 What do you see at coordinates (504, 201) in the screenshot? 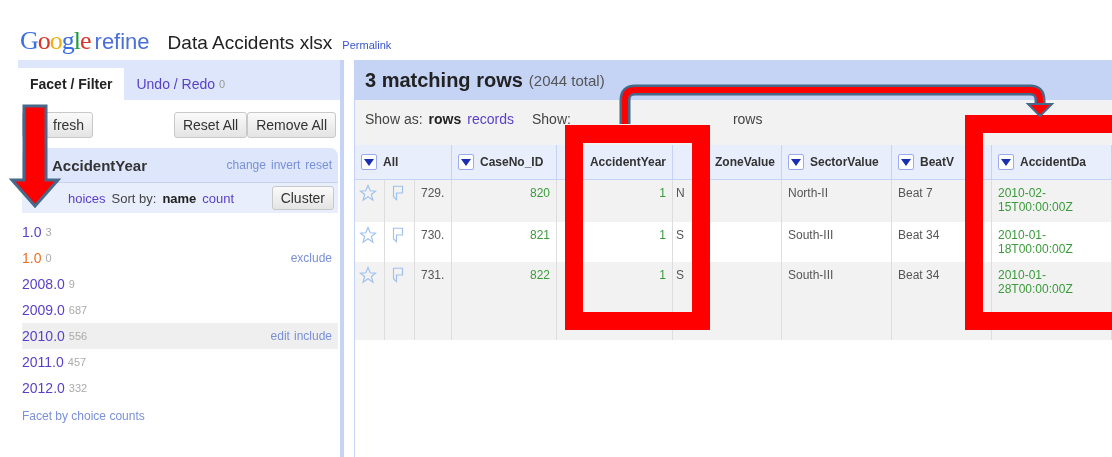
I see `table-cell: 820` at bounding box center [504, 201].